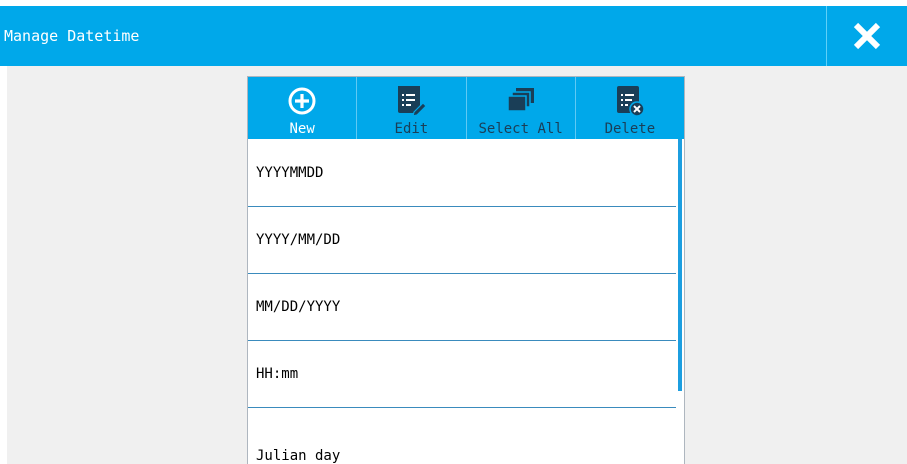 The image size is (907, 464). What do you see at coordinates (298, 307) in the screenshot?
I see `list-item-label: MM/DD/YYYY` at bounding box center [298, 307].